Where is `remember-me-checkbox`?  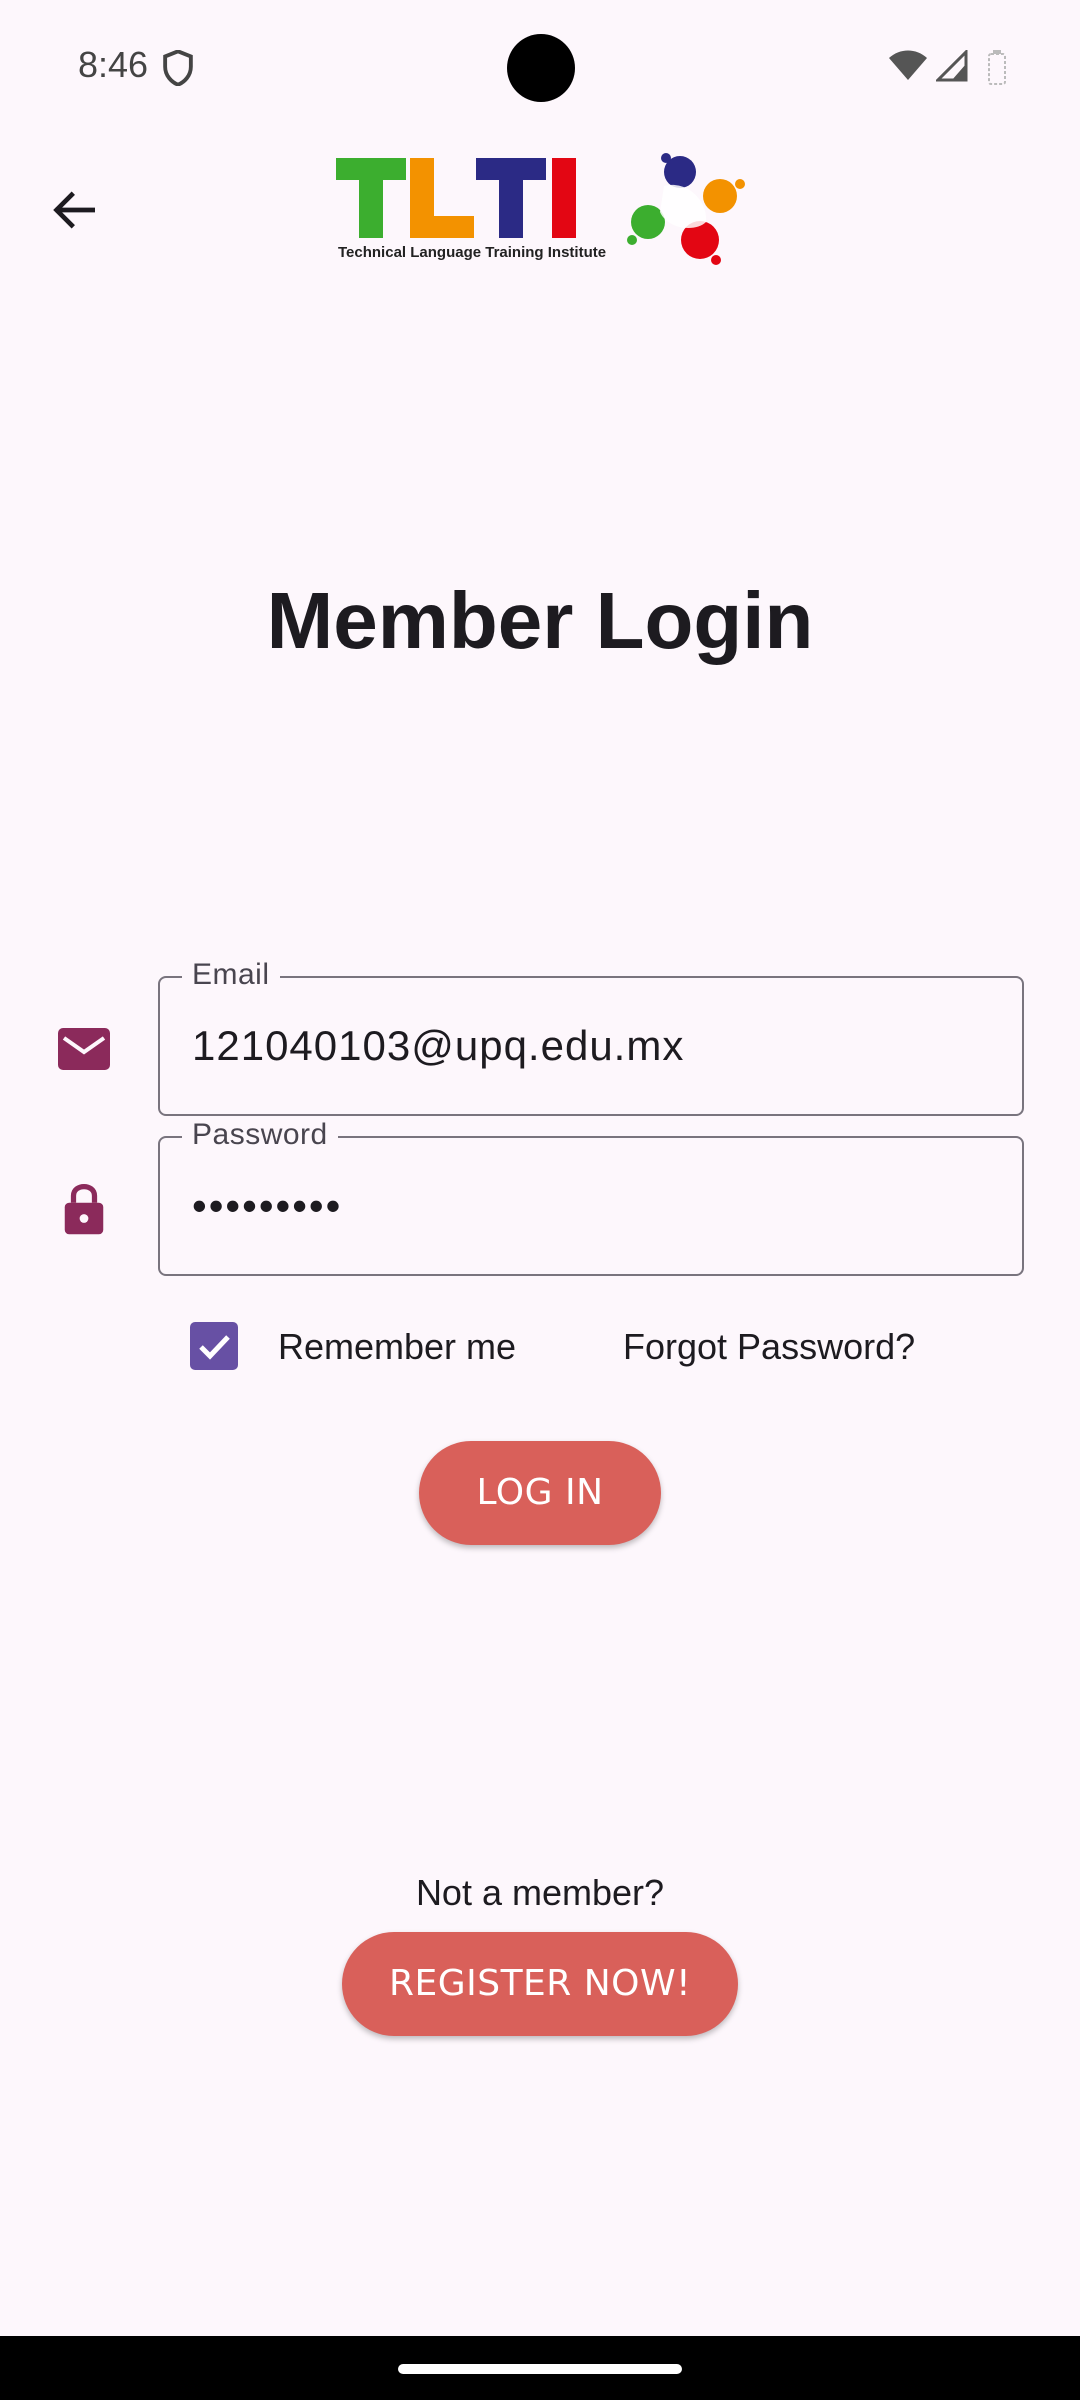
remember-me-checkbox is located at coordinates (214, 1346).